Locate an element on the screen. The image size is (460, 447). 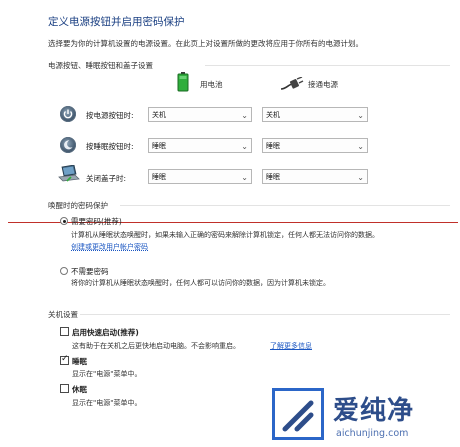
lid-battery-select: 睡眠 ⌄ is located at coordinates (200, 176).